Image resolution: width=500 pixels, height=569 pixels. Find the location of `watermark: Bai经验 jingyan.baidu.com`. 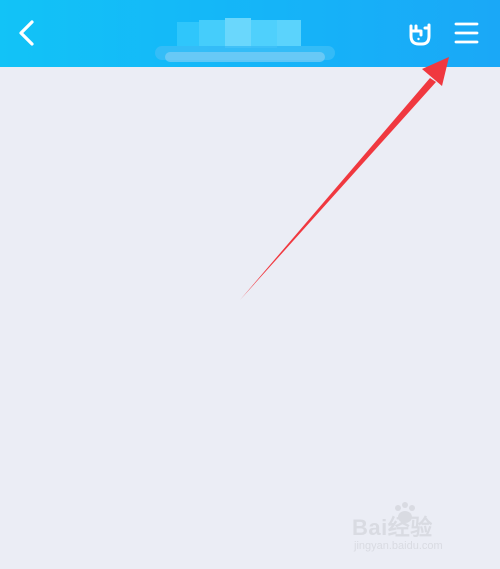

watermark: Bai经验 jingyan.baidu.com is located at coordinates (417, 530).